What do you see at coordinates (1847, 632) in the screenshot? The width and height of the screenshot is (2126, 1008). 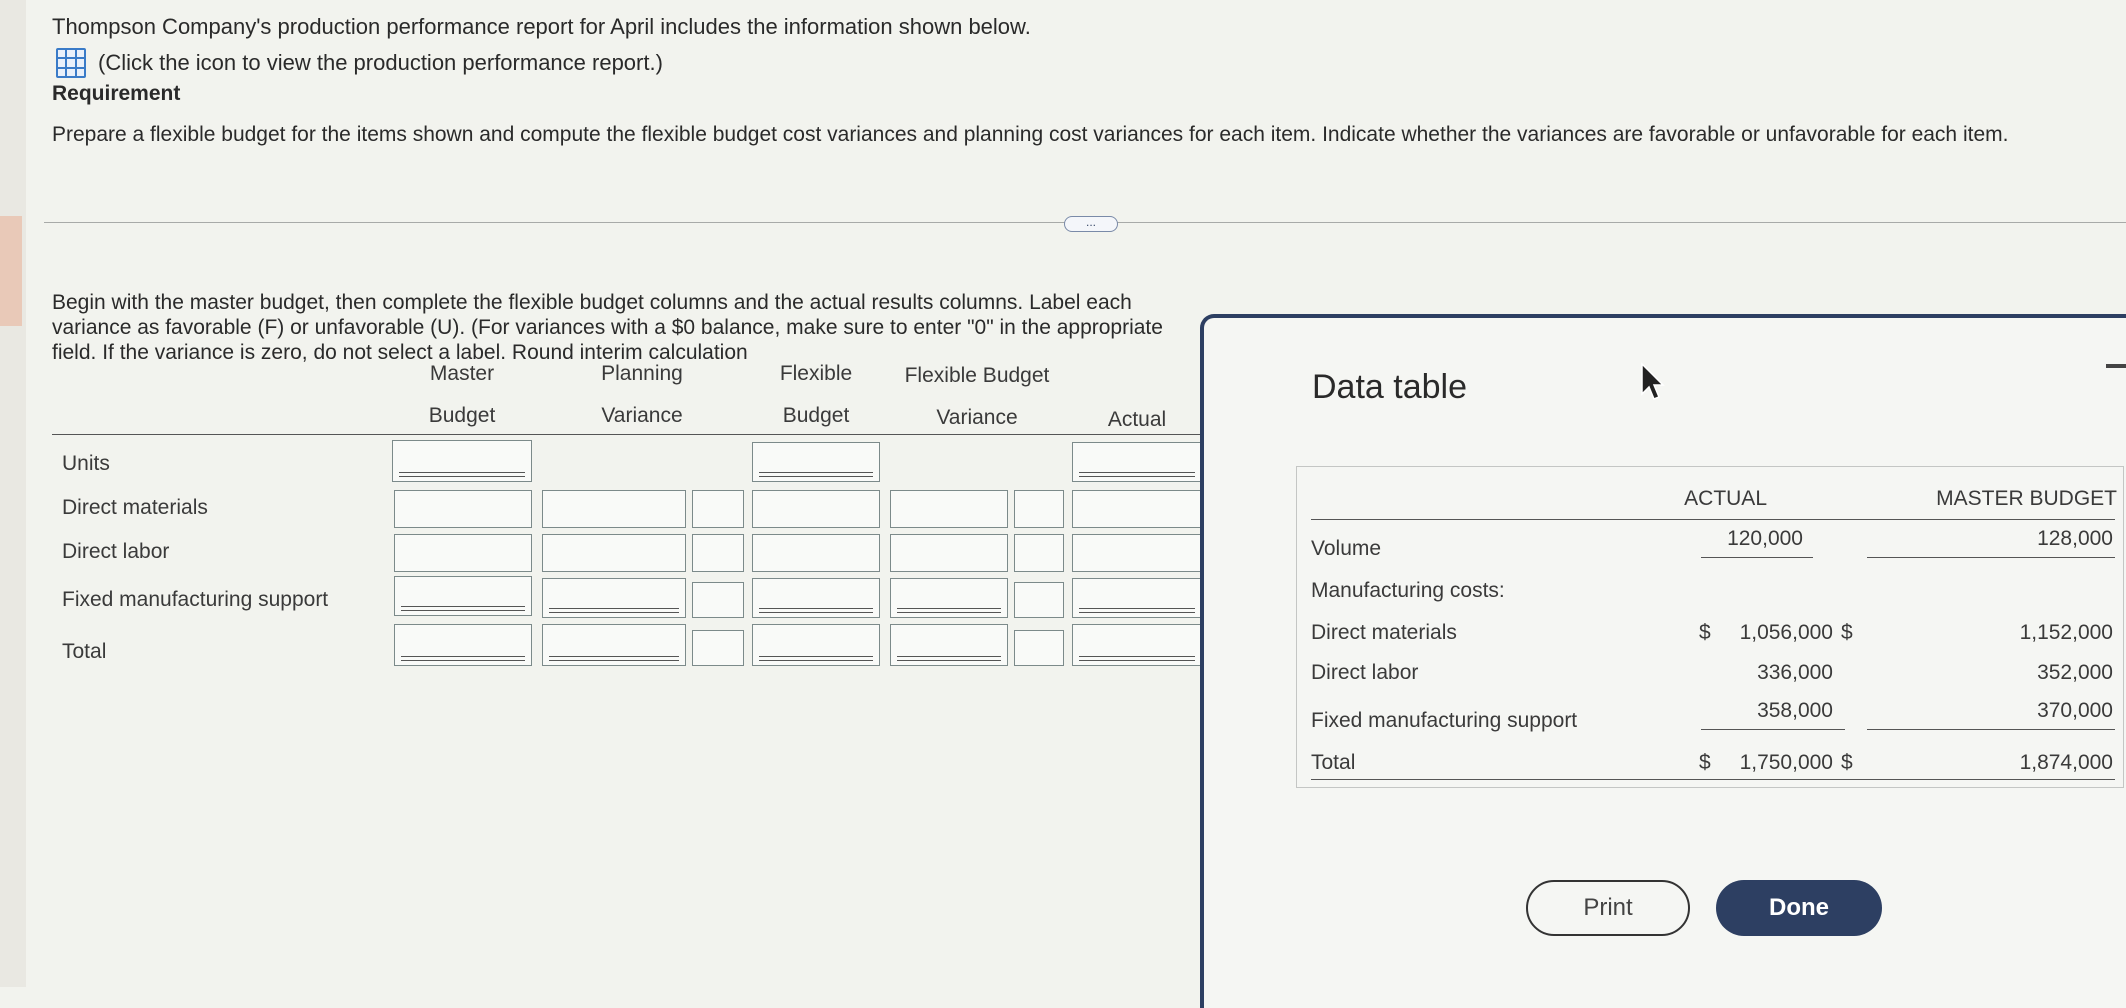 I see `dm-master-dollar: $` at bounding box center [1847, 632].